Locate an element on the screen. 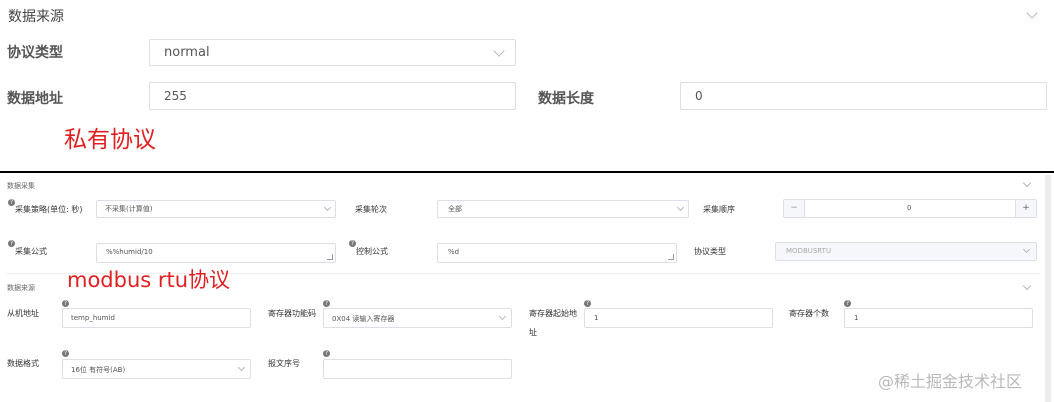 This screenshot has height=402, width=1054. register-count-value: 1 is located at coordinates (856, 318).